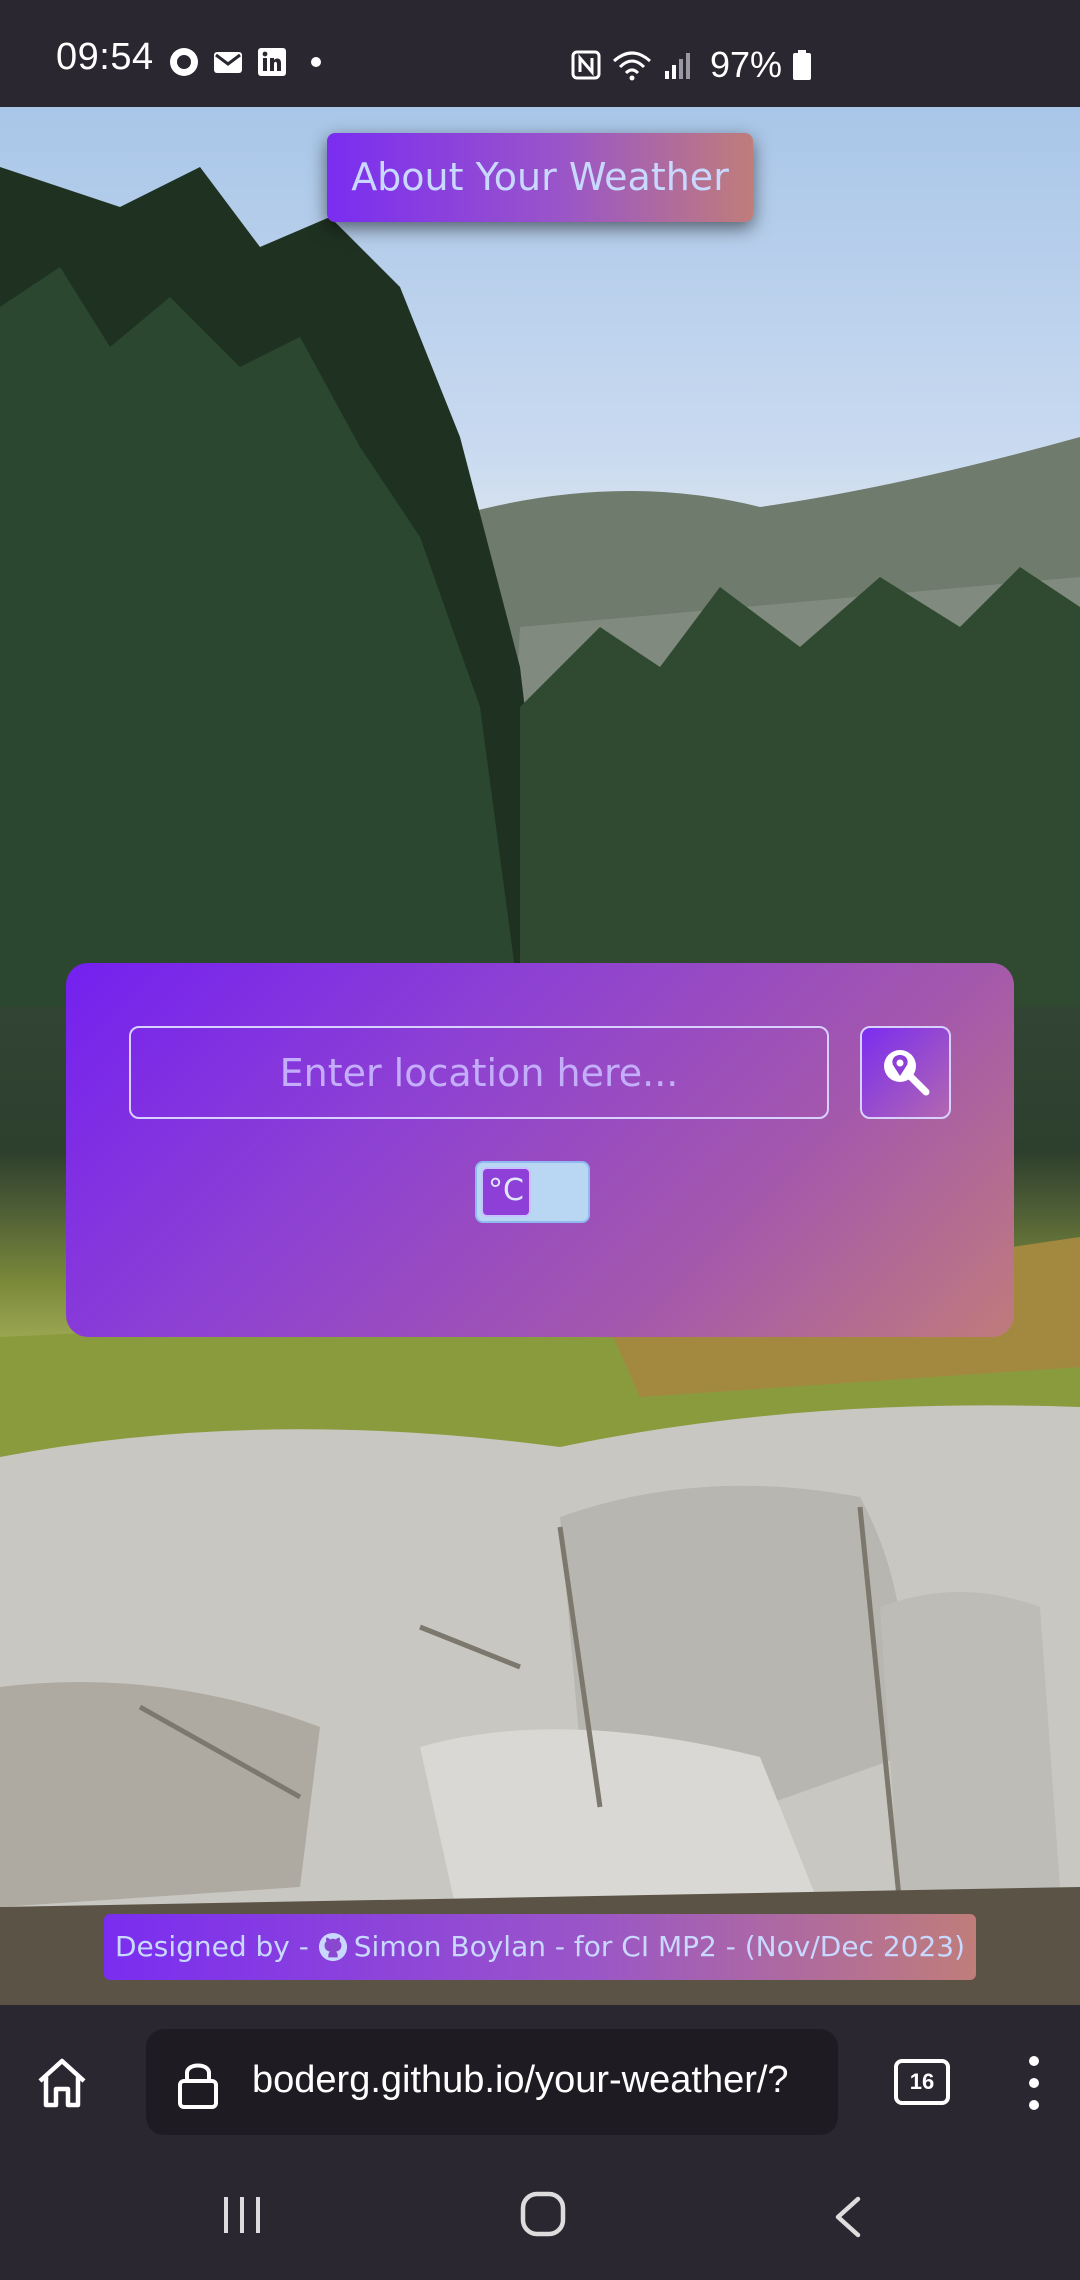 The height and width of the screenshot is (2280, 1080). I want to click on tab-switcher-button: 16, so click(922, 2082).